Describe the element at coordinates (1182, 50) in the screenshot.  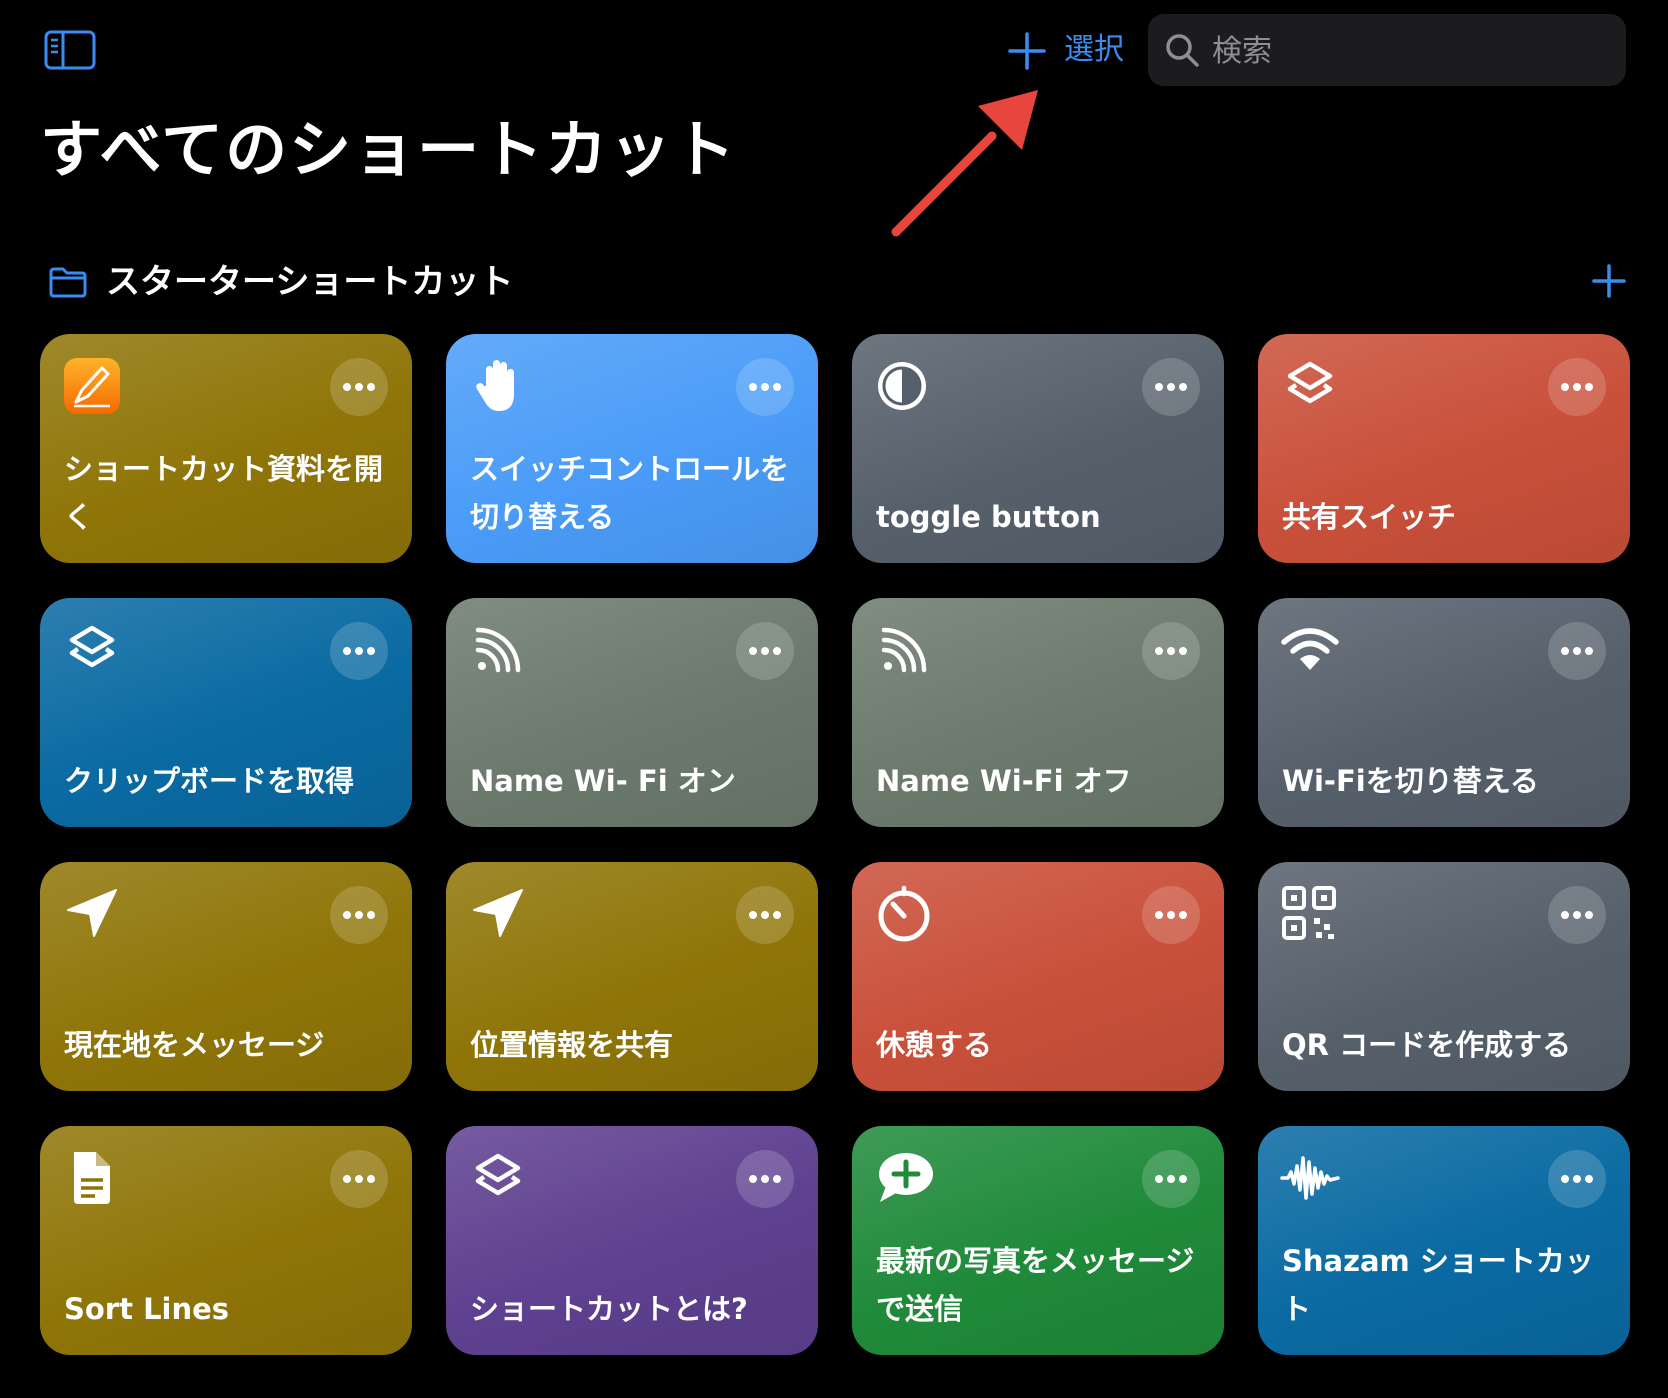
I see `search-icon` at that location.